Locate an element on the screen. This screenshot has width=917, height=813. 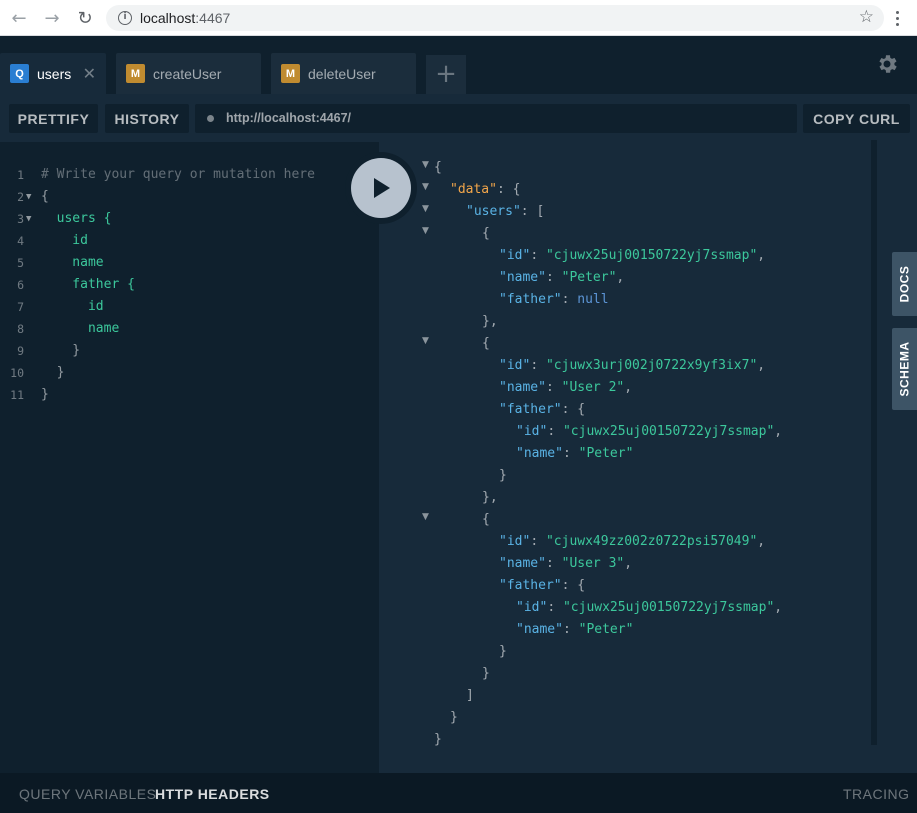
tab-users: Q users ✕ is located at coordinates (53, 73).